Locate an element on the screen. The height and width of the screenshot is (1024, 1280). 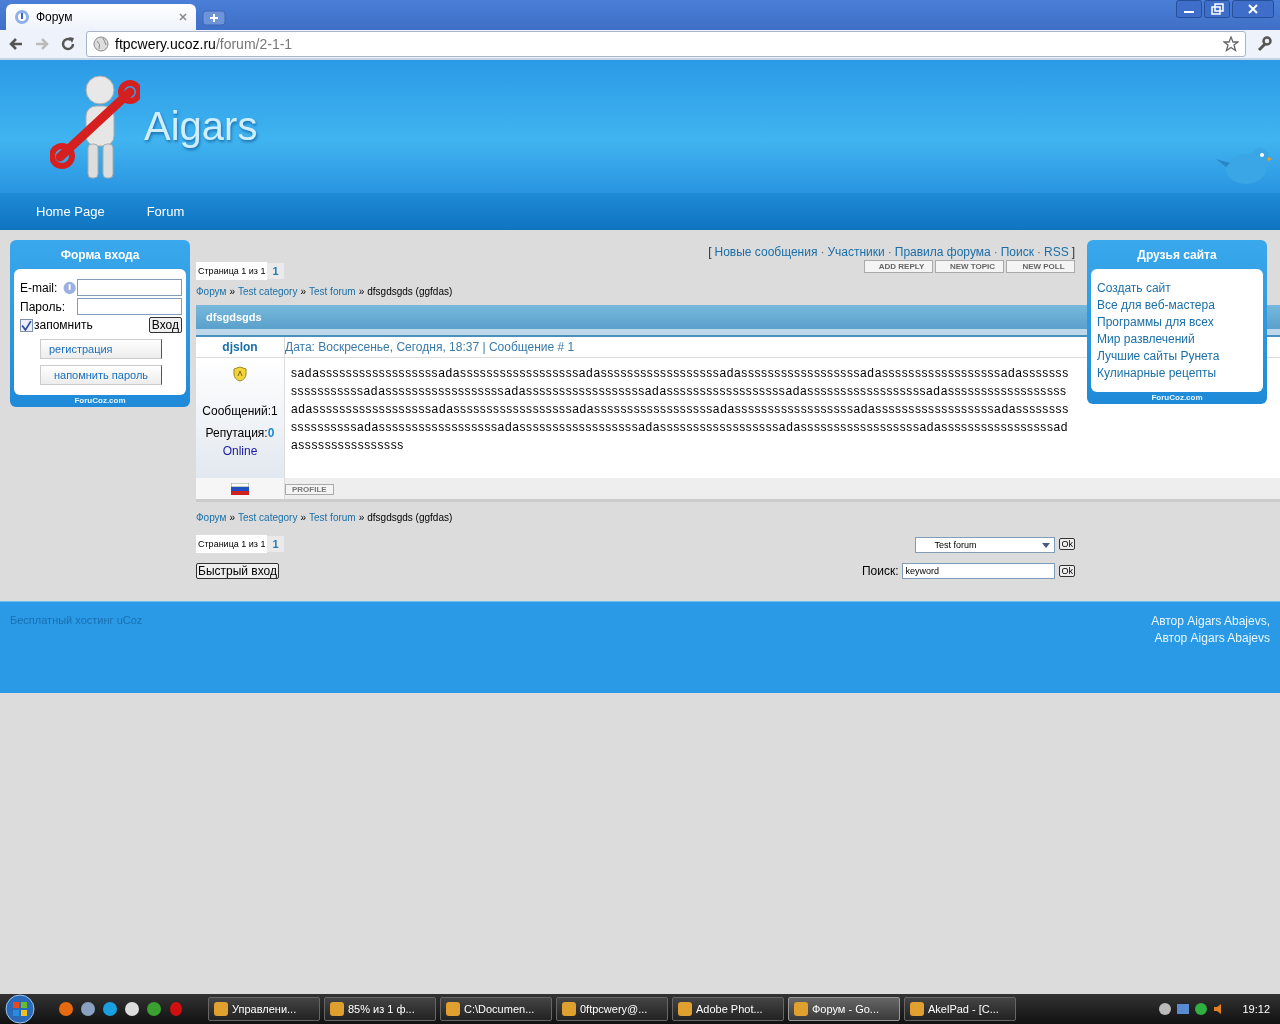
flag-icon is located at coordinates (240, 488).